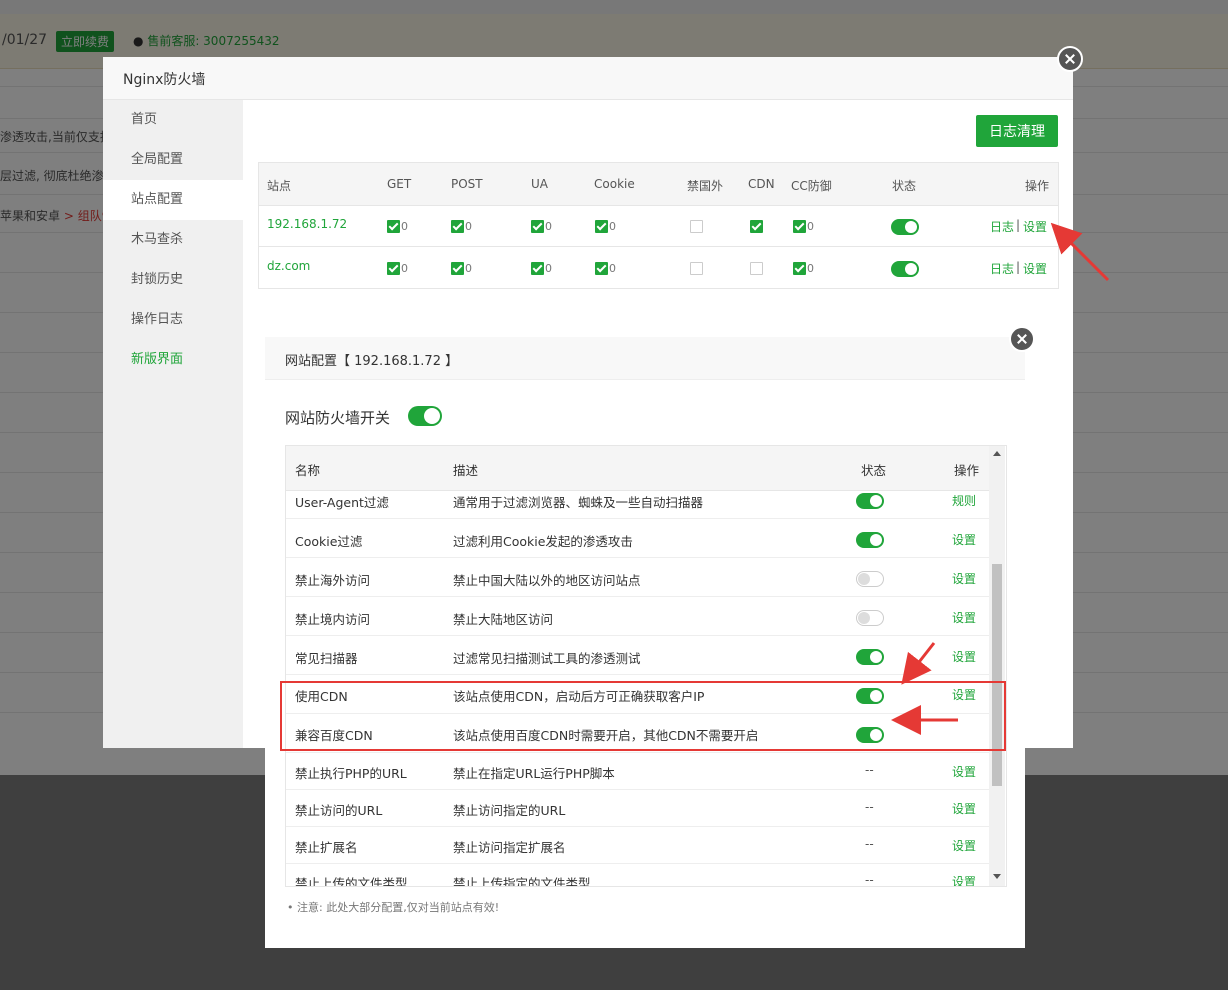  I want to click on annotation-arrows, so click(1000, 478).